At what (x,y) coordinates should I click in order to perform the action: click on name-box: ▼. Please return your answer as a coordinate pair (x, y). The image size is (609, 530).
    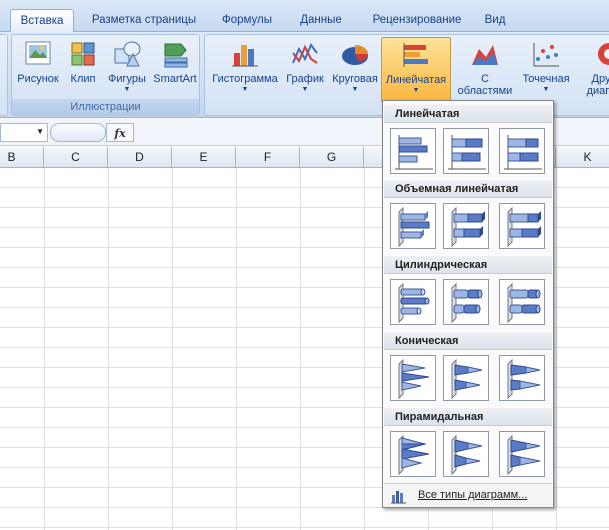
    Looking at the image, I should click on (24, 132).